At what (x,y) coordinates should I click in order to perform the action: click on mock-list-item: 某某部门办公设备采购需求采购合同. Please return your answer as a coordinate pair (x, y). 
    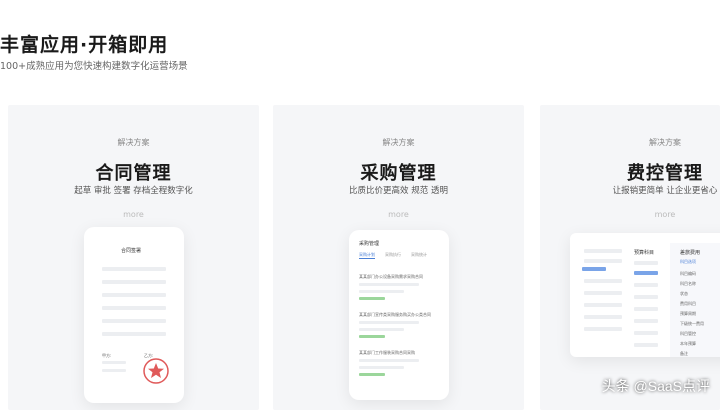
    Looking at the image, I should click on (391, 276).